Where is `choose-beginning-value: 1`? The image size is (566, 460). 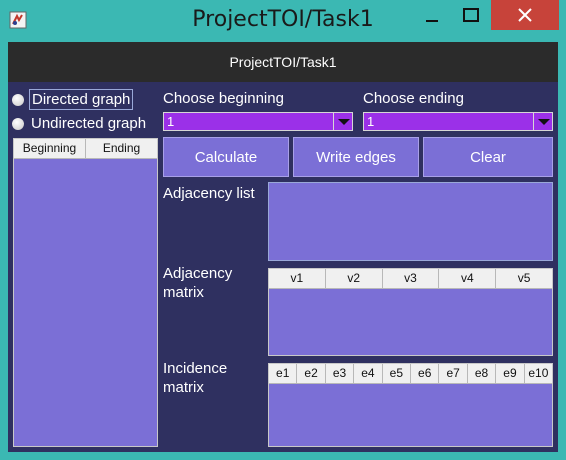 choose-beginning-value: 1 is located at coordinates (171, 121).